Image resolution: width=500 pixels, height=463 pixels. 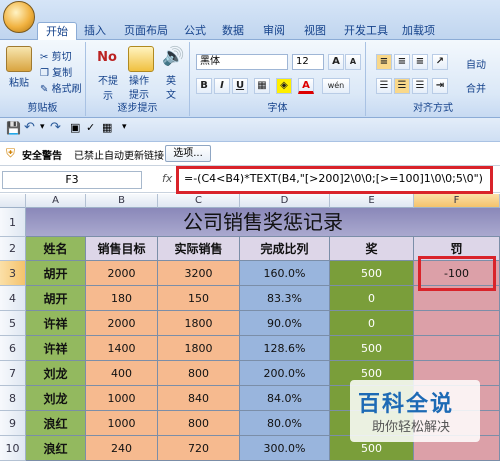 I want to click on fill-color-icon: ◈, so click(x=284, y=86).